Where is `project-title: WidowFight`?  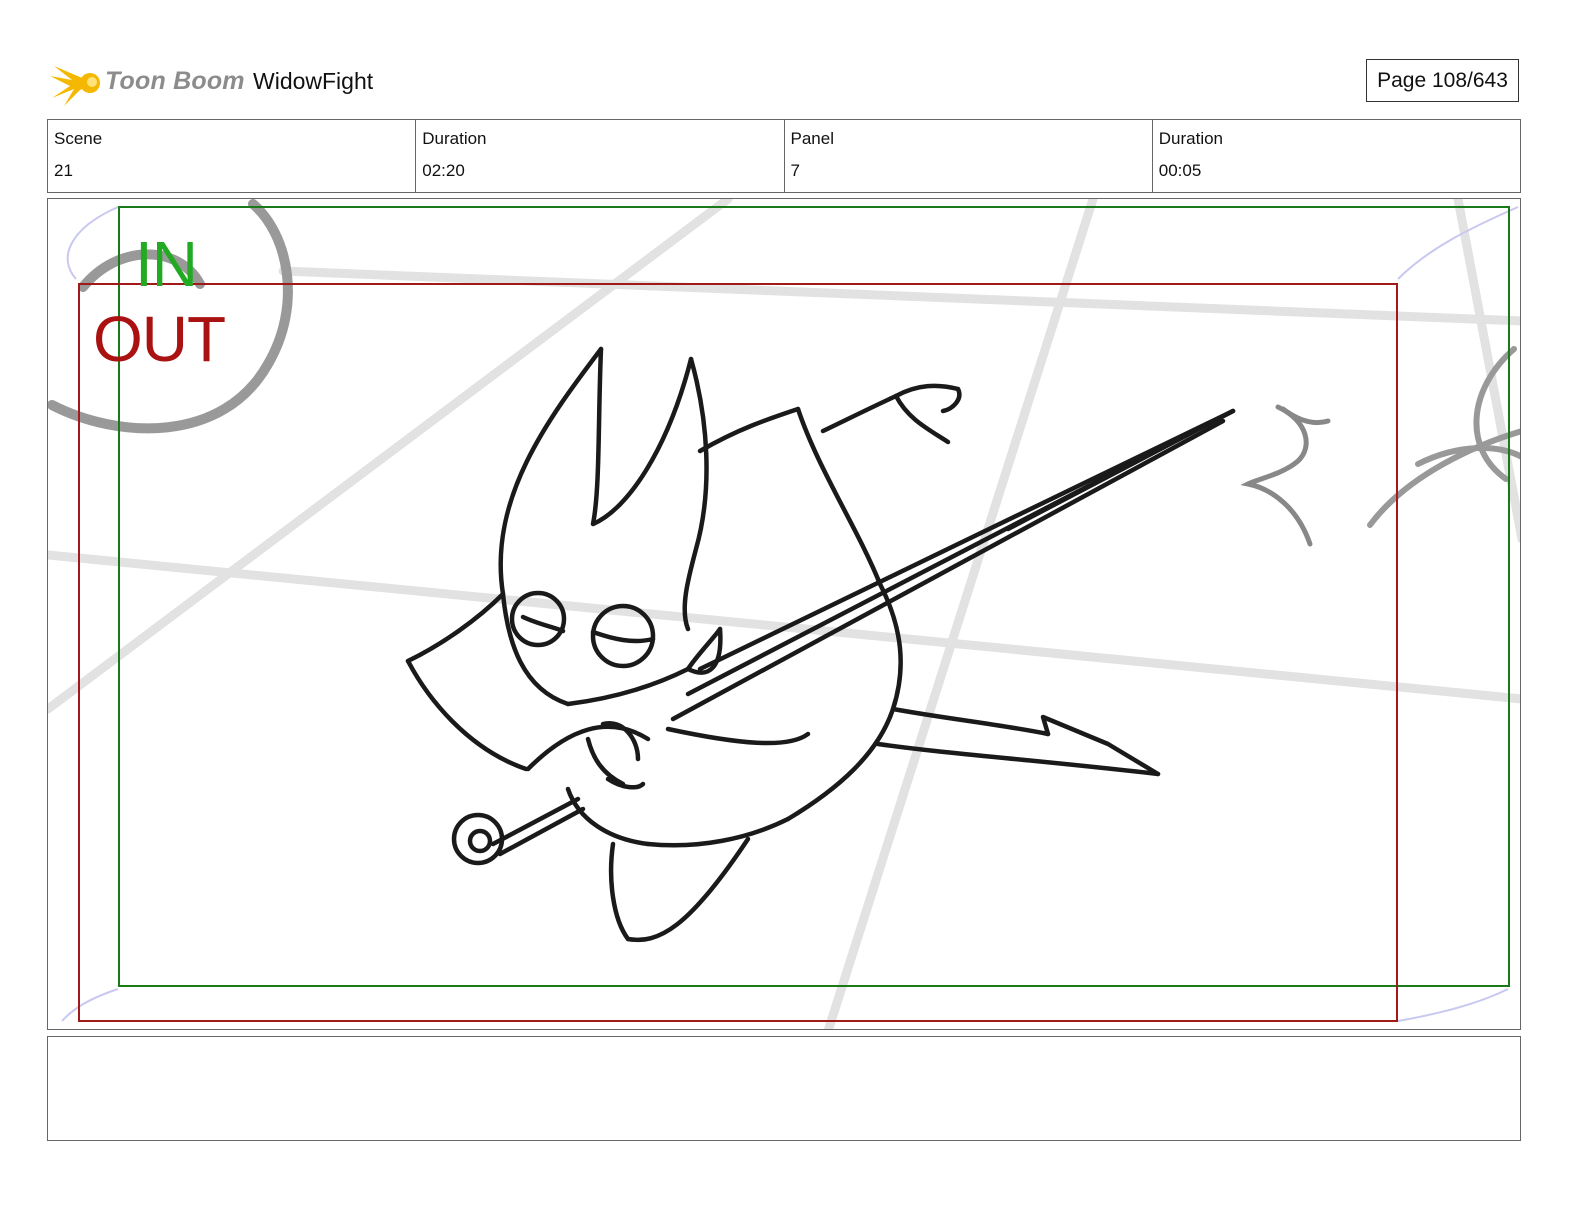 project-title: WidowFight is located at coordinates (313, 81).